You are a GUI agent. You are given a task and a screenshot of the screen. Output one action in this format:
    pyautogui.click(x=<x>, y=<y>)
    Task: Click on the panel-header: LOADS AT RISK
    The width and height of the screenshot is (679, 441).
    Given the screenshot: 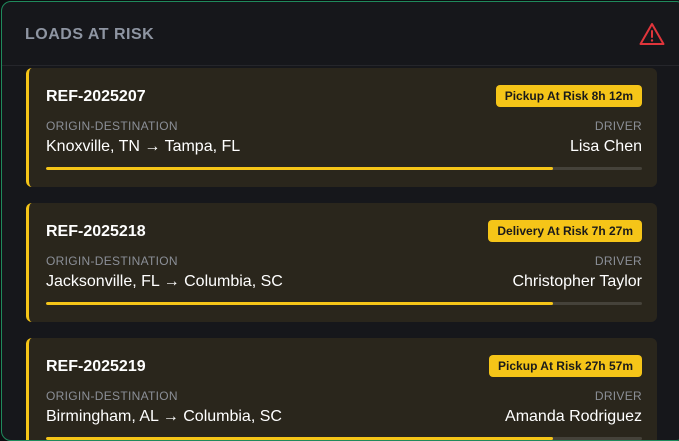 What is the action you would take?
    pyautogui.click(x=340, y=34)
    